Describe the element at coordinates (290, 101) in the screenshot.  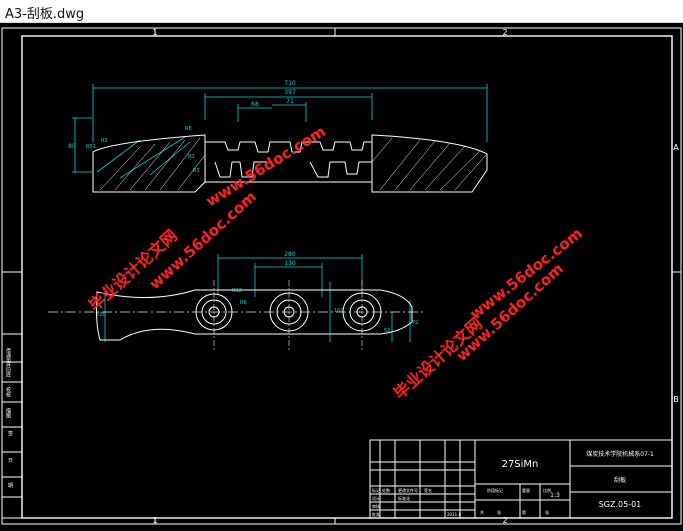
I see `dim-pitch: 71` at that location.